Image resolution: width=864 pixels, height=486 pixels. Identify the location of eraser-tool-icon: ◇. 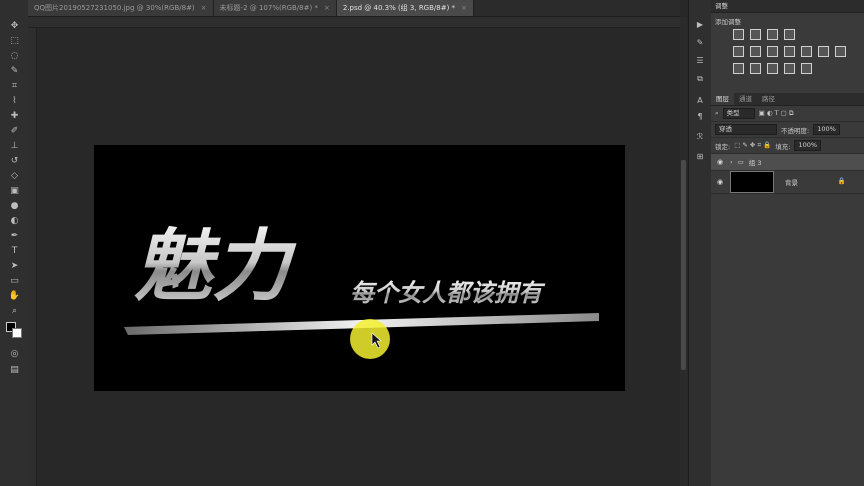
(14, 176).